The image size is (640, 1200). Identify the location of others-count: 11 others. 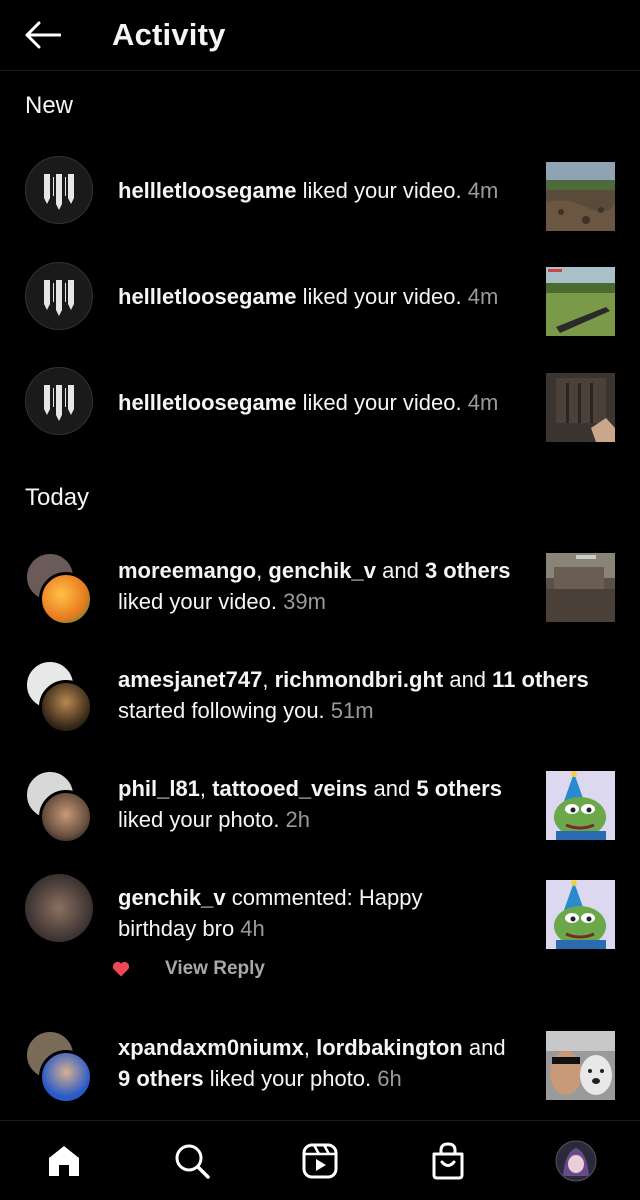
(540, 679).